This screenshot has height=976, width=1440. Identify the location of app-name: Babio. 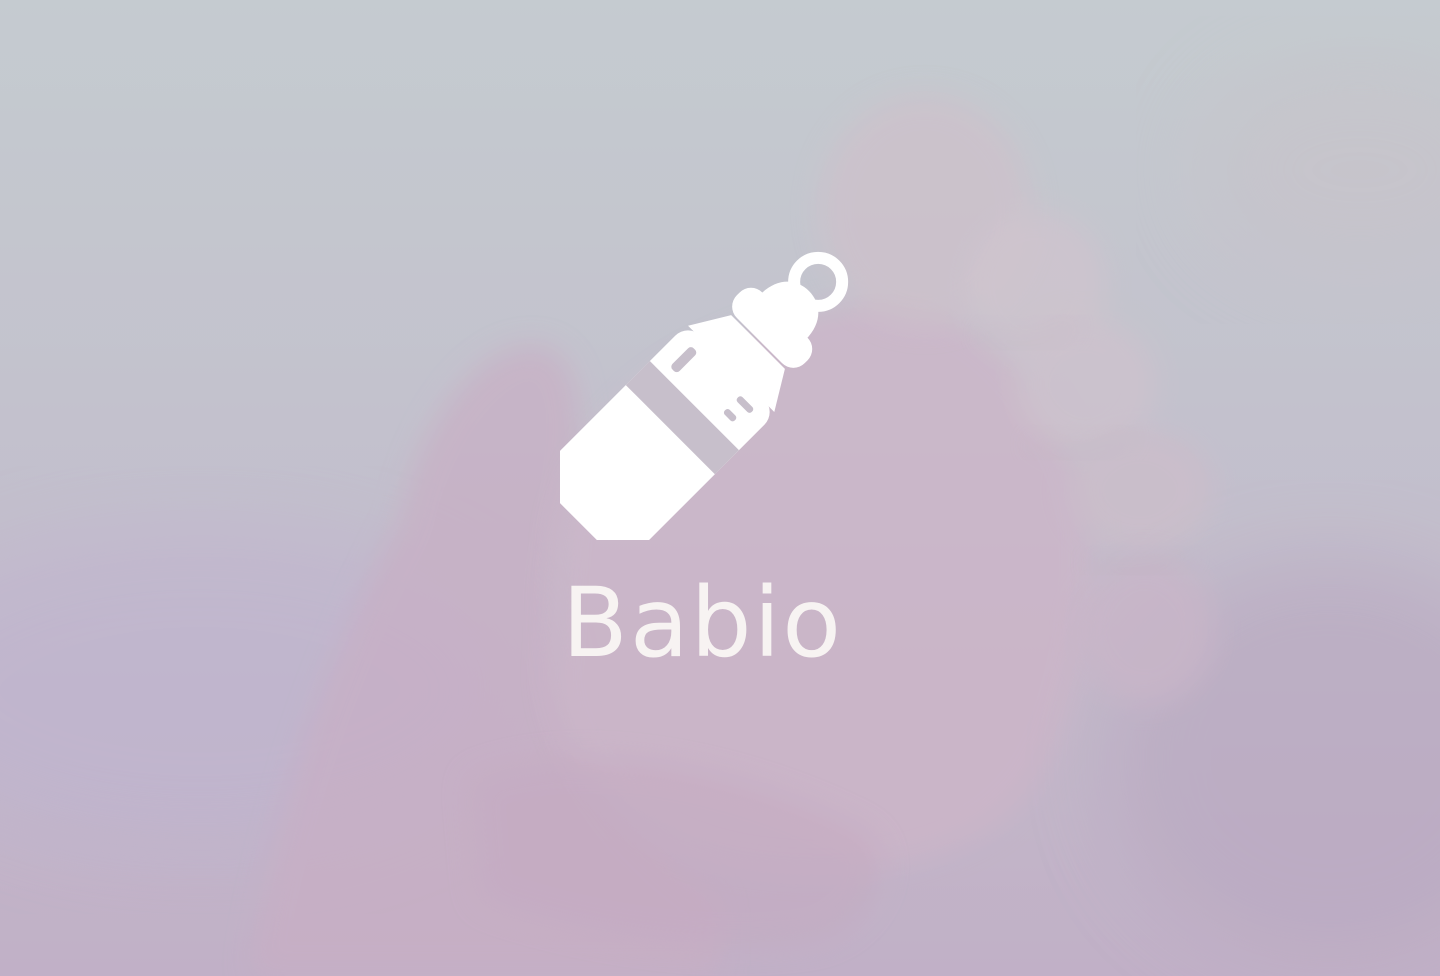
(702, 623).